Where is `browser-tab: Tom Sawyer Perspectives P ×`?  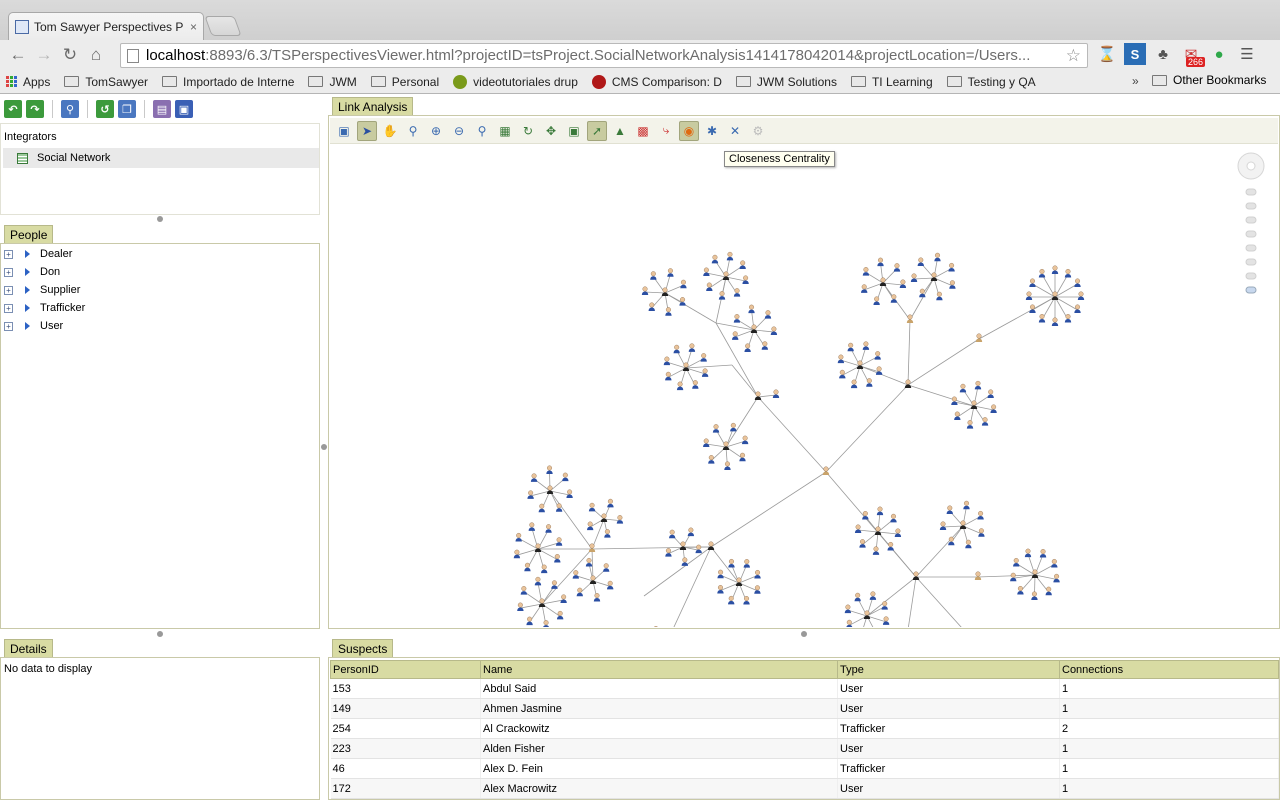
browser-tab: Tom Sawyer Perspectives P × is located at coordinates (106, 26).